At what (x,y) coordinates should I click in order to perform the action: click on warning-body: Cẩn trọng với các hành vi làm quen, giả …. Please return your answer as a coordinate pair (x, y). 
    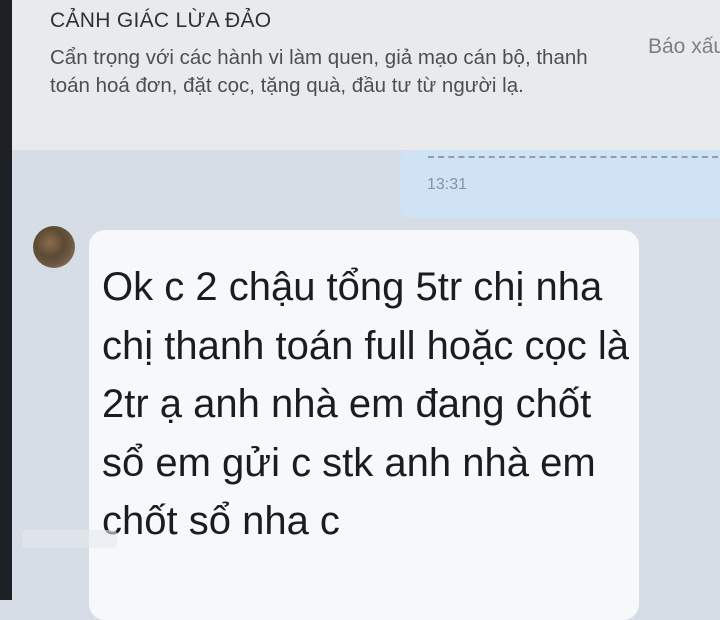
    Looking at the image, I should click on (319, 71).